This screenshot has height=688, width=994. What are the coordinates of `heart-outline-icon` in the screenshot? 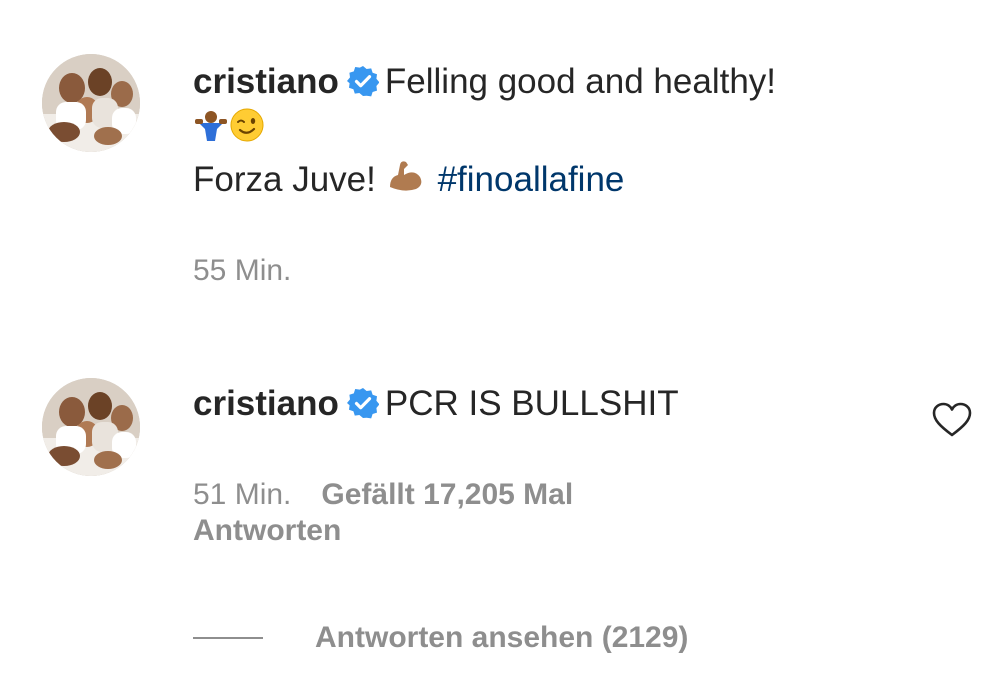 It's located at (952, 420).